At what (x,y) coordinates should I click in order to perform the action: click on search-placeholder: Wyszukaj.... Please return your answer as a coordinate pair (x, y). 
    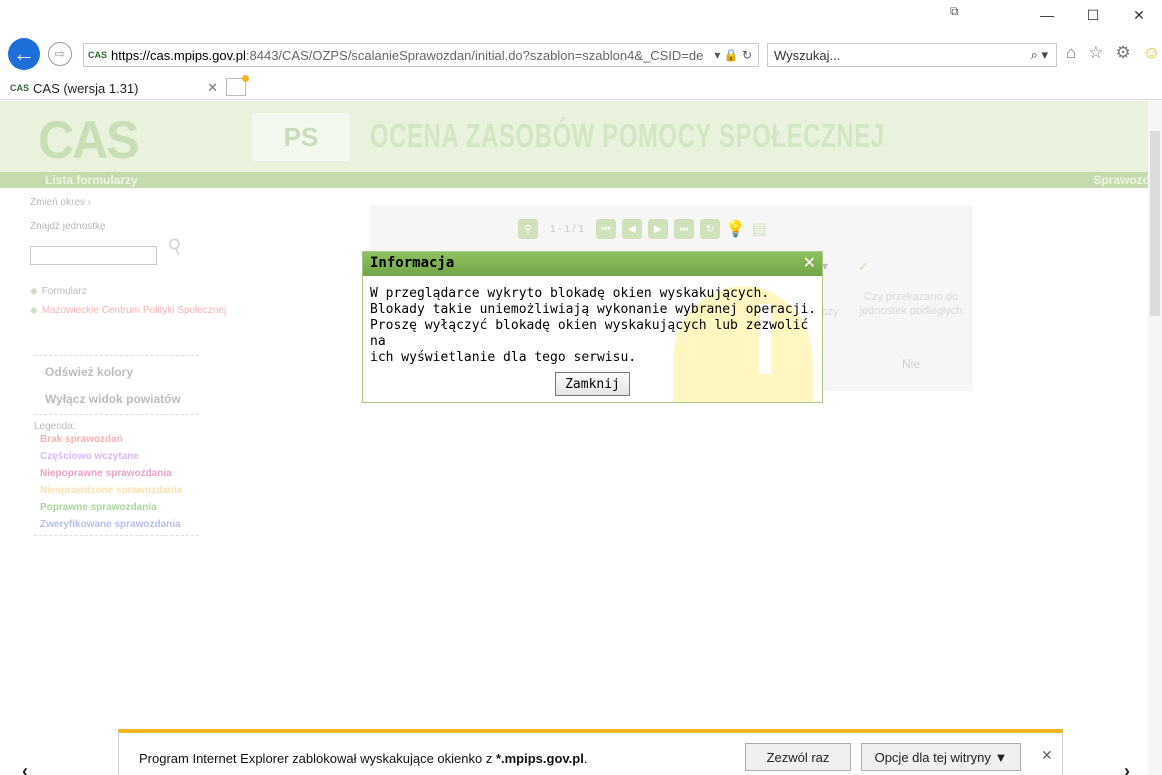
    Looking at the image, I should click on (807, 55).